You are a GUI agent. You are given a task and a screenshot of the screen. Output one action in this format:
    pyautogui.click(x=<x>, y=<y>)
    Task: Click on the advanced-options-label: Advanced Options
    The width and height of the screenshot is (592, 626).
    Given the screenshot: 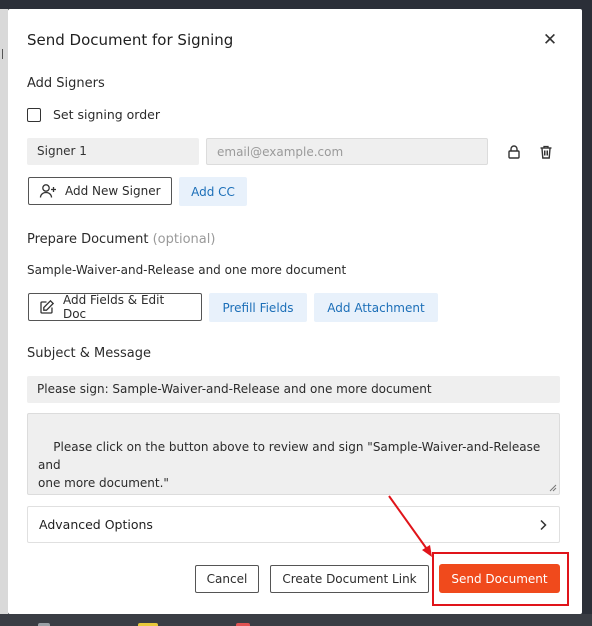 What is the action you would take?
    pyautogui.click(x=96, y=524)
    